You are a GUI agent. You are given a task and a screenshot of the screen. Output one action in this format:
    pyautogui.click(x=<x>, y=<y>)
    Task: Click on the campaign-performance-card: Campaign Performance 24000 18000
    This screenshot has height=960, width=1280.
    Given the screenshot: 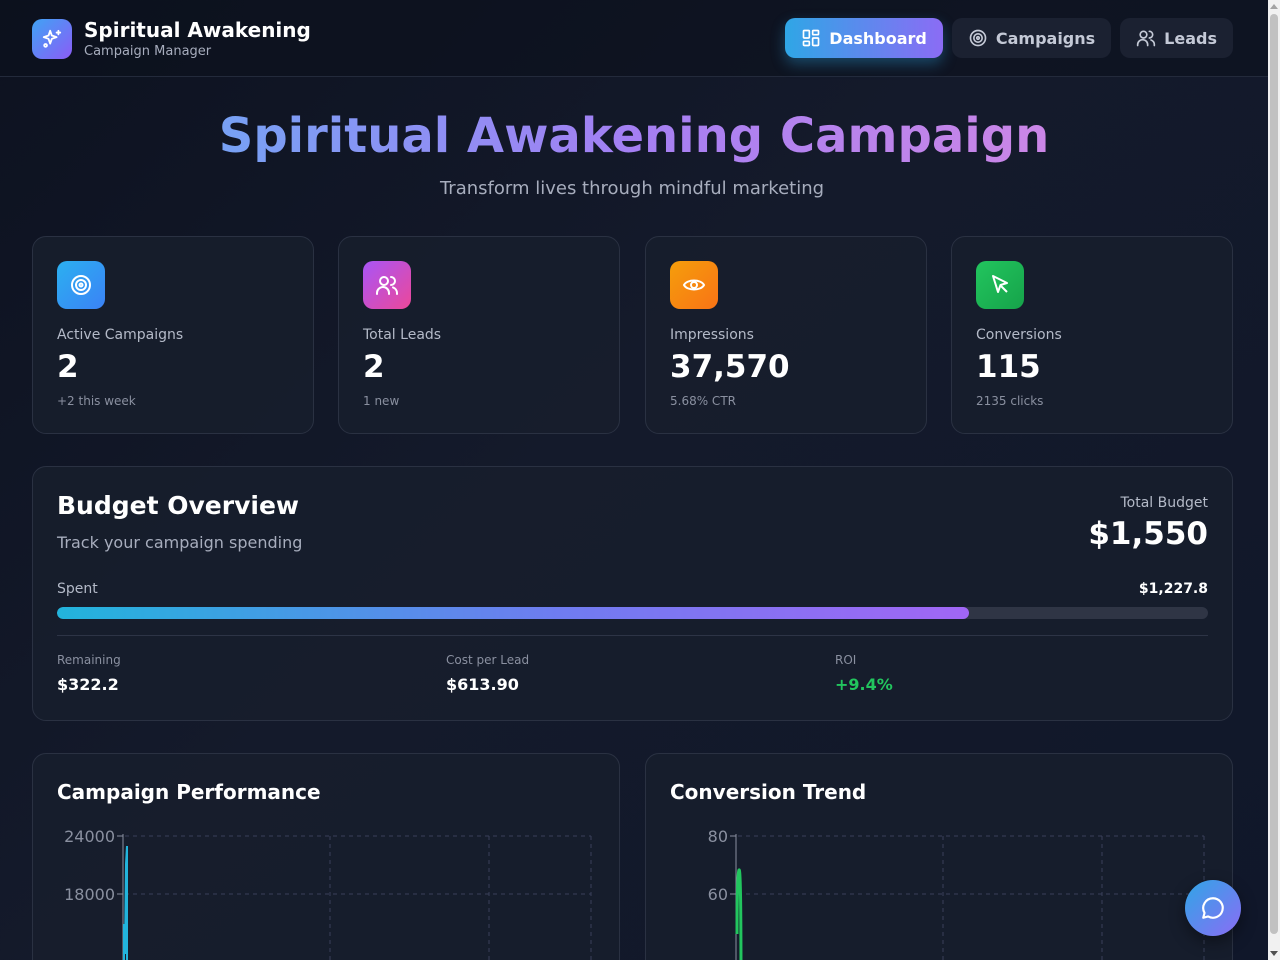 What is the action you would take?
    pyautogui.click(x=326, y=856)
    